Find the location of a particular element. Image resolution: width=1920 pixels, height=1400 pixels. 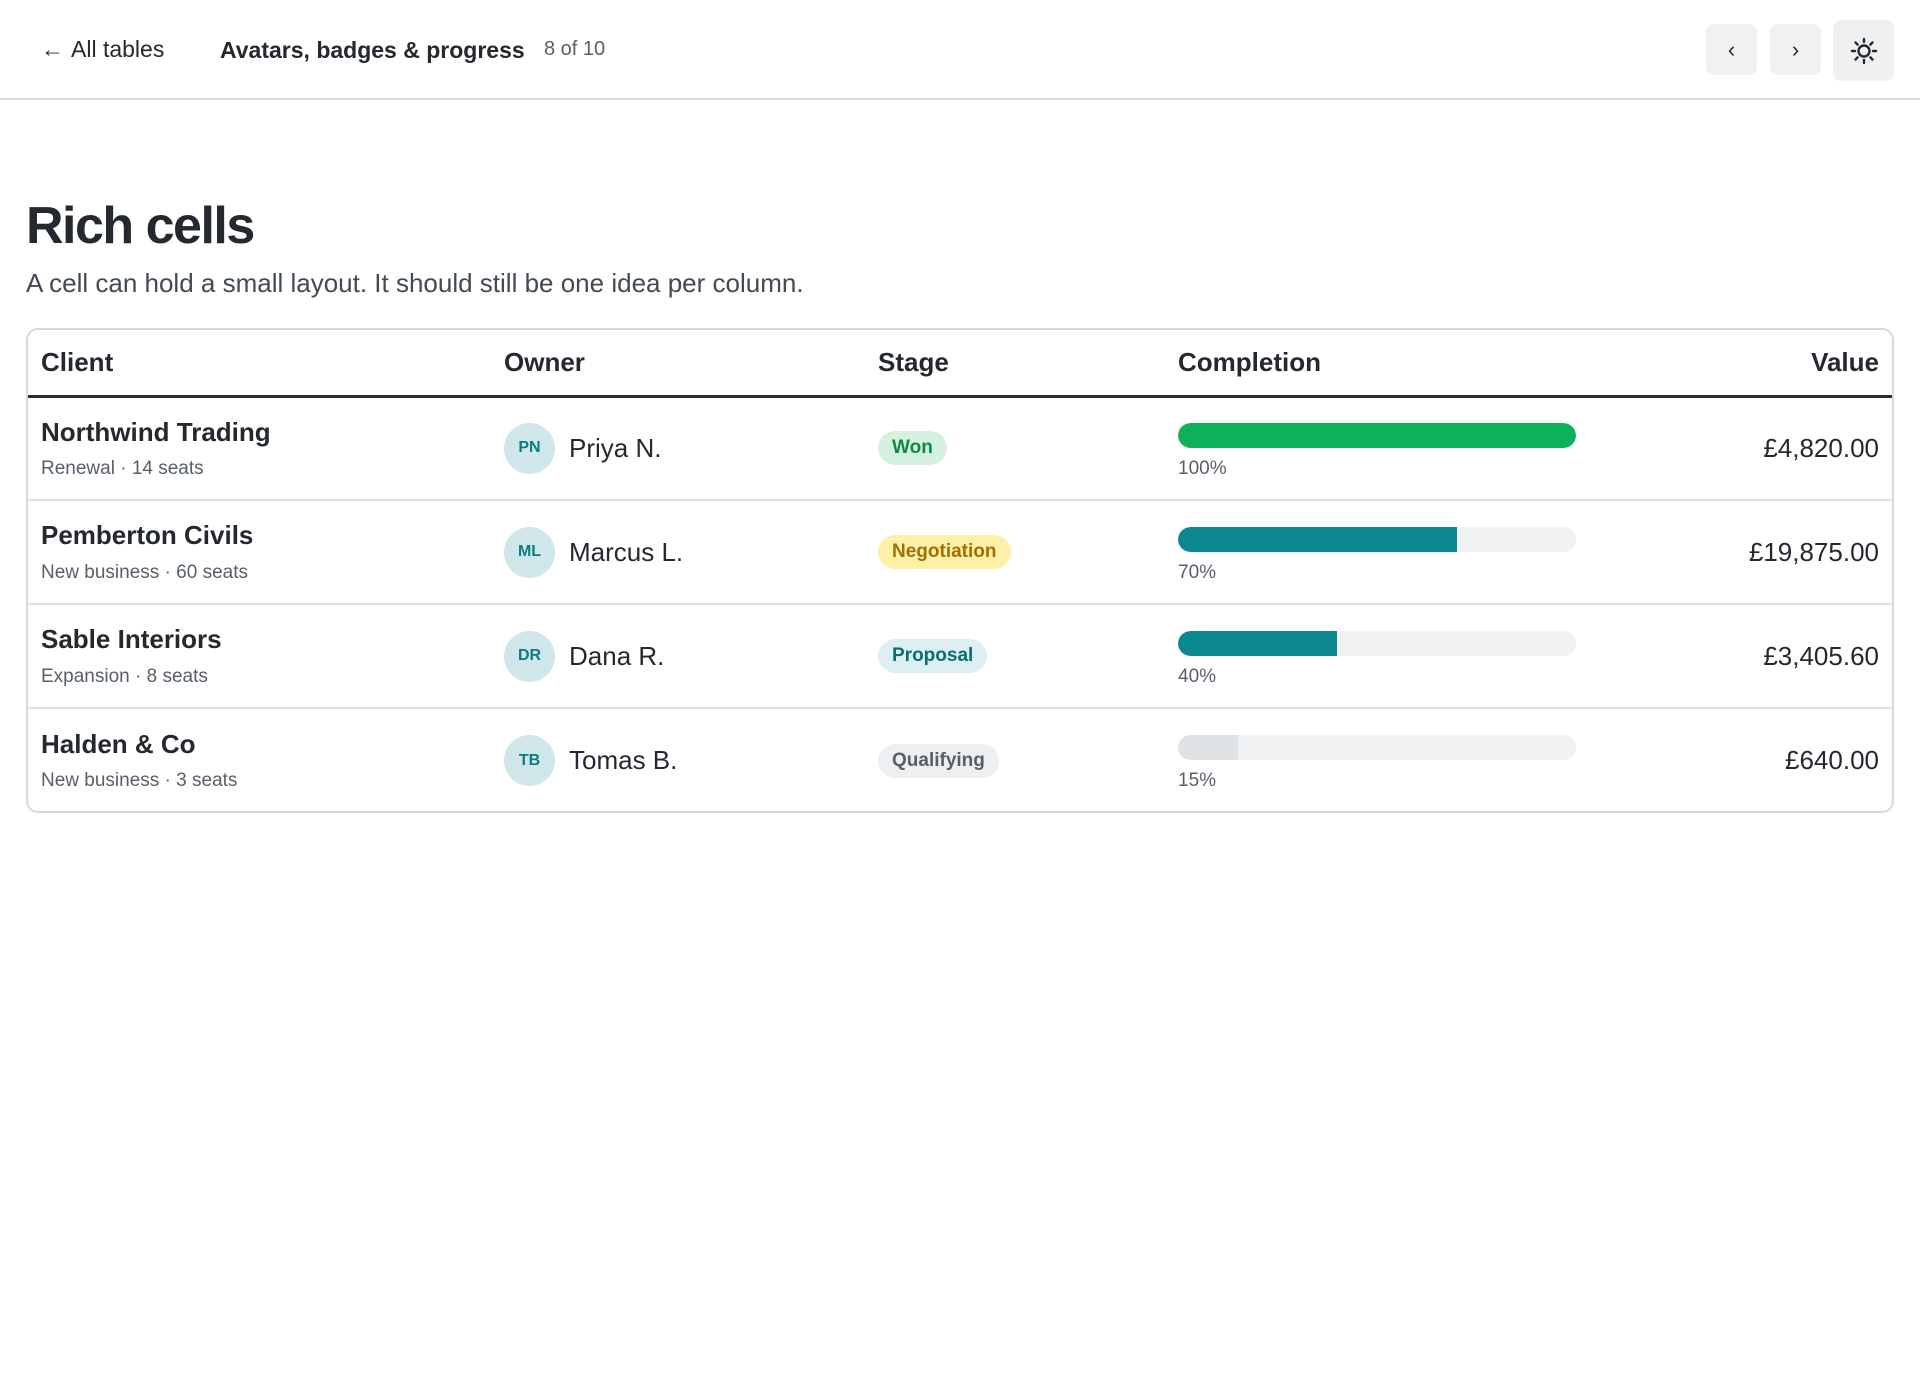

avatar: ML is located at coordinates (529, 552).